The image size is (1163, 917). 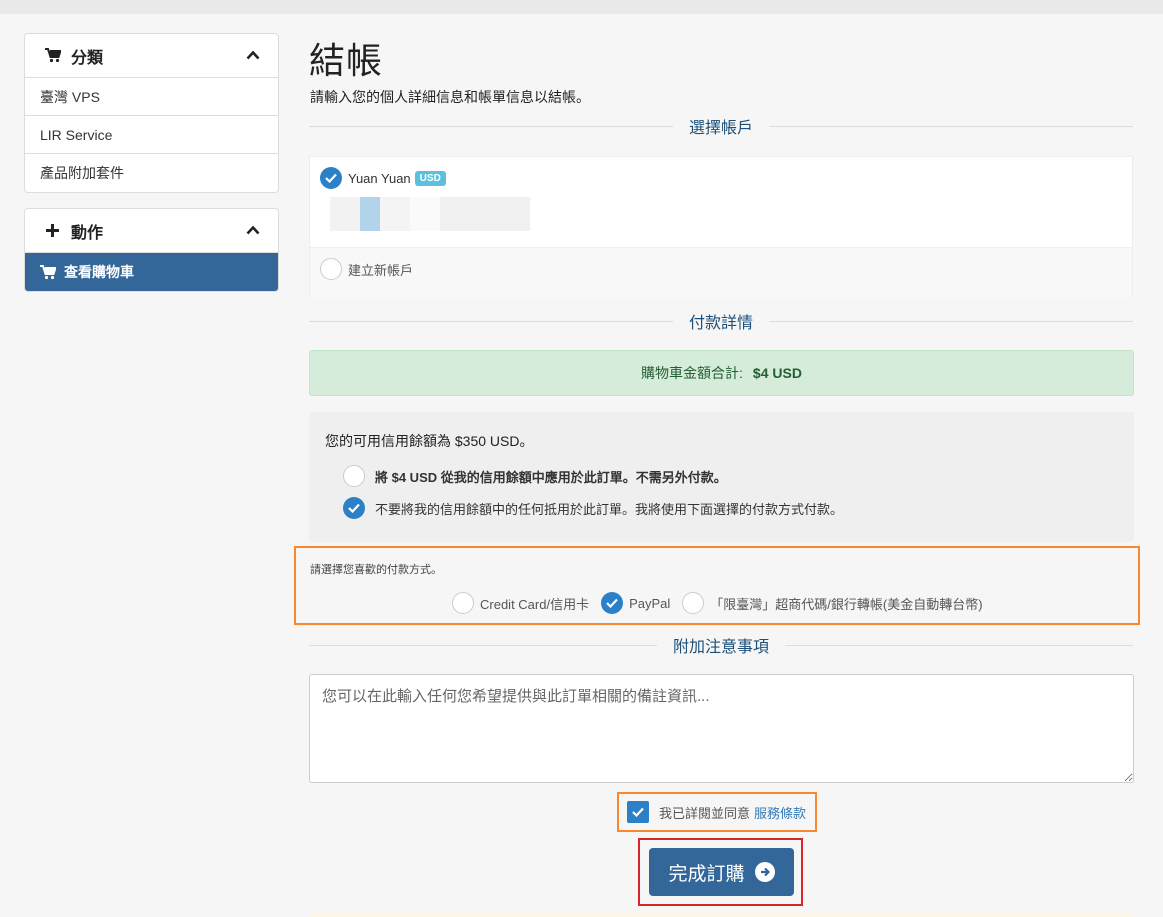 I want to click on sidebar-item-addons: 產品附加套件, so click(x=151, y=173).